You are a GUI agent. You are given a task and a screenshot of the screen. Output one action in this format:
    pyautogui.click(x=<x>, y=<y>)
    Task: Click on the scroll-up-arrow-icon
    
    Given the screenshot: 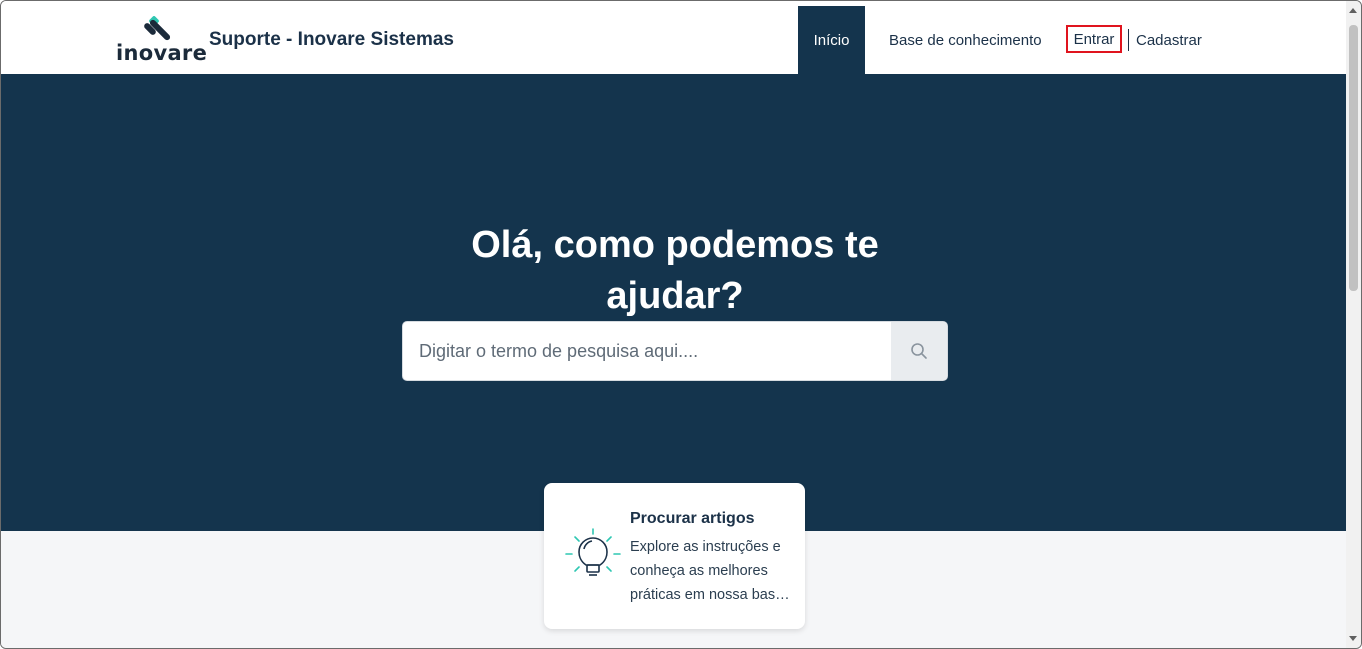 What is the action you would take?
    pyautogui.click(x=1353, y=10)
    